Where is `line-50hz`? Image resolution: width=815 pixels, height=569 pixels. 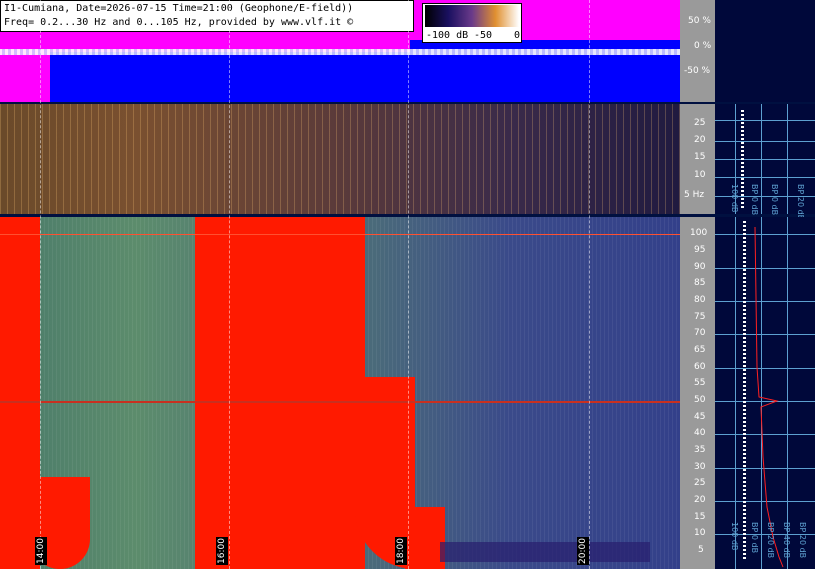
line-50hz is located at coordinates (340, 402).